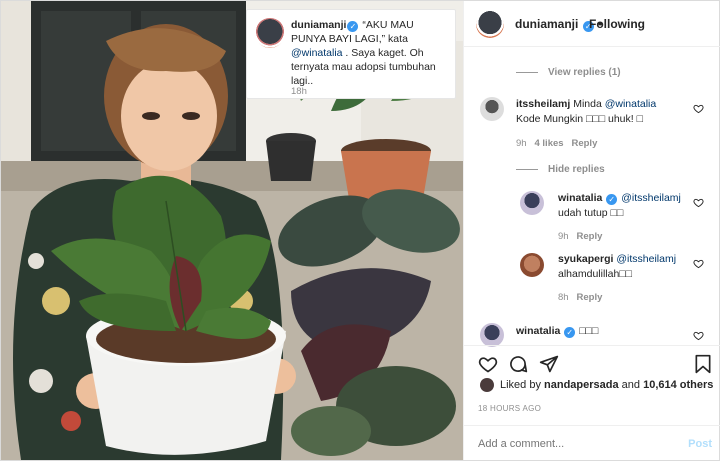 The width and height of the screenshot is (720, 461). What do you see at coordinates (573, 444) in the screenshot?
I see `add-comment-input` at bounding box center [573, 444].